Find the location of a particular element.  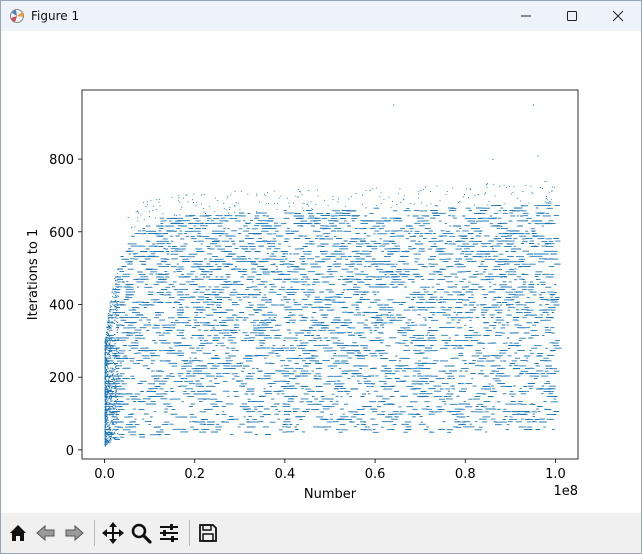

x-tick-label: 1.0 is located at coordinates (555, 474).